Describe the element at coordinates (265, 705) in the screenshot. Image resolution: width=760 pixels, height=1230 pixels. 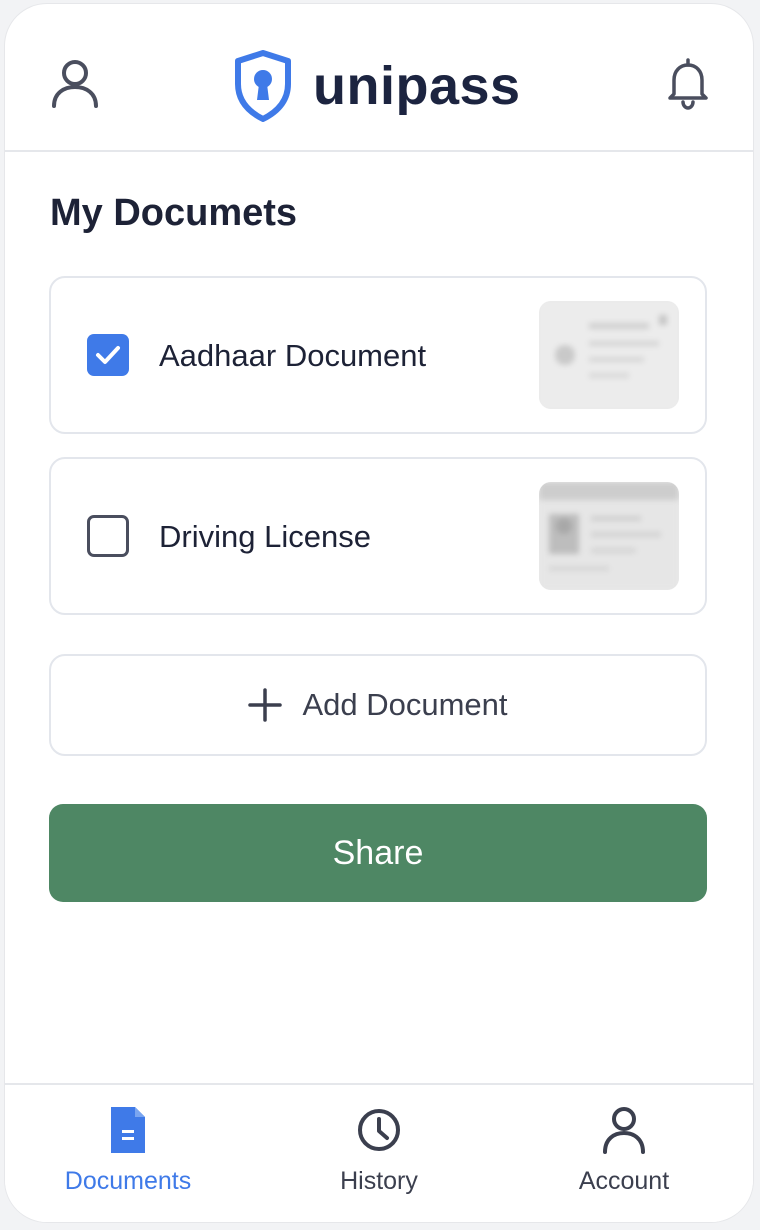
I see `plus-icon` at that location.